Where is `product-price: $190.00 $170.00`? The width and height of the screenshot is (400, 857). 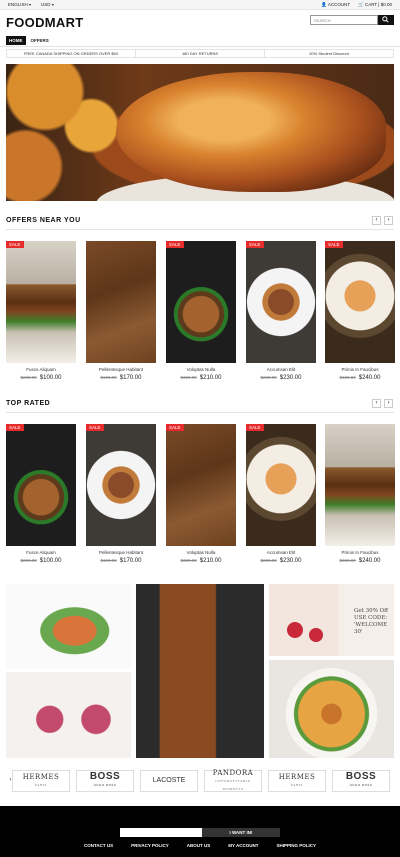
product-price: $190.00 $170.00 is located at coordinates (121, 378).